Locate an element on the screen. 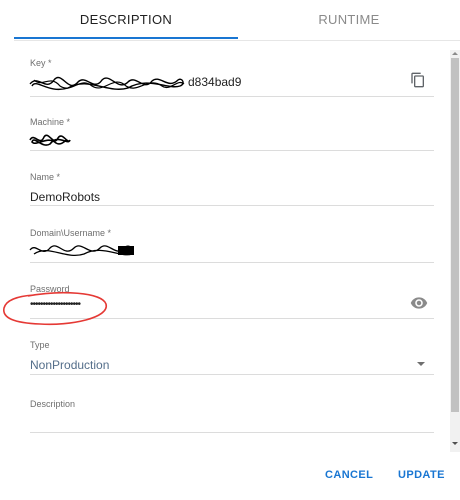  type-label: Type is located at coordinates (40, 345).